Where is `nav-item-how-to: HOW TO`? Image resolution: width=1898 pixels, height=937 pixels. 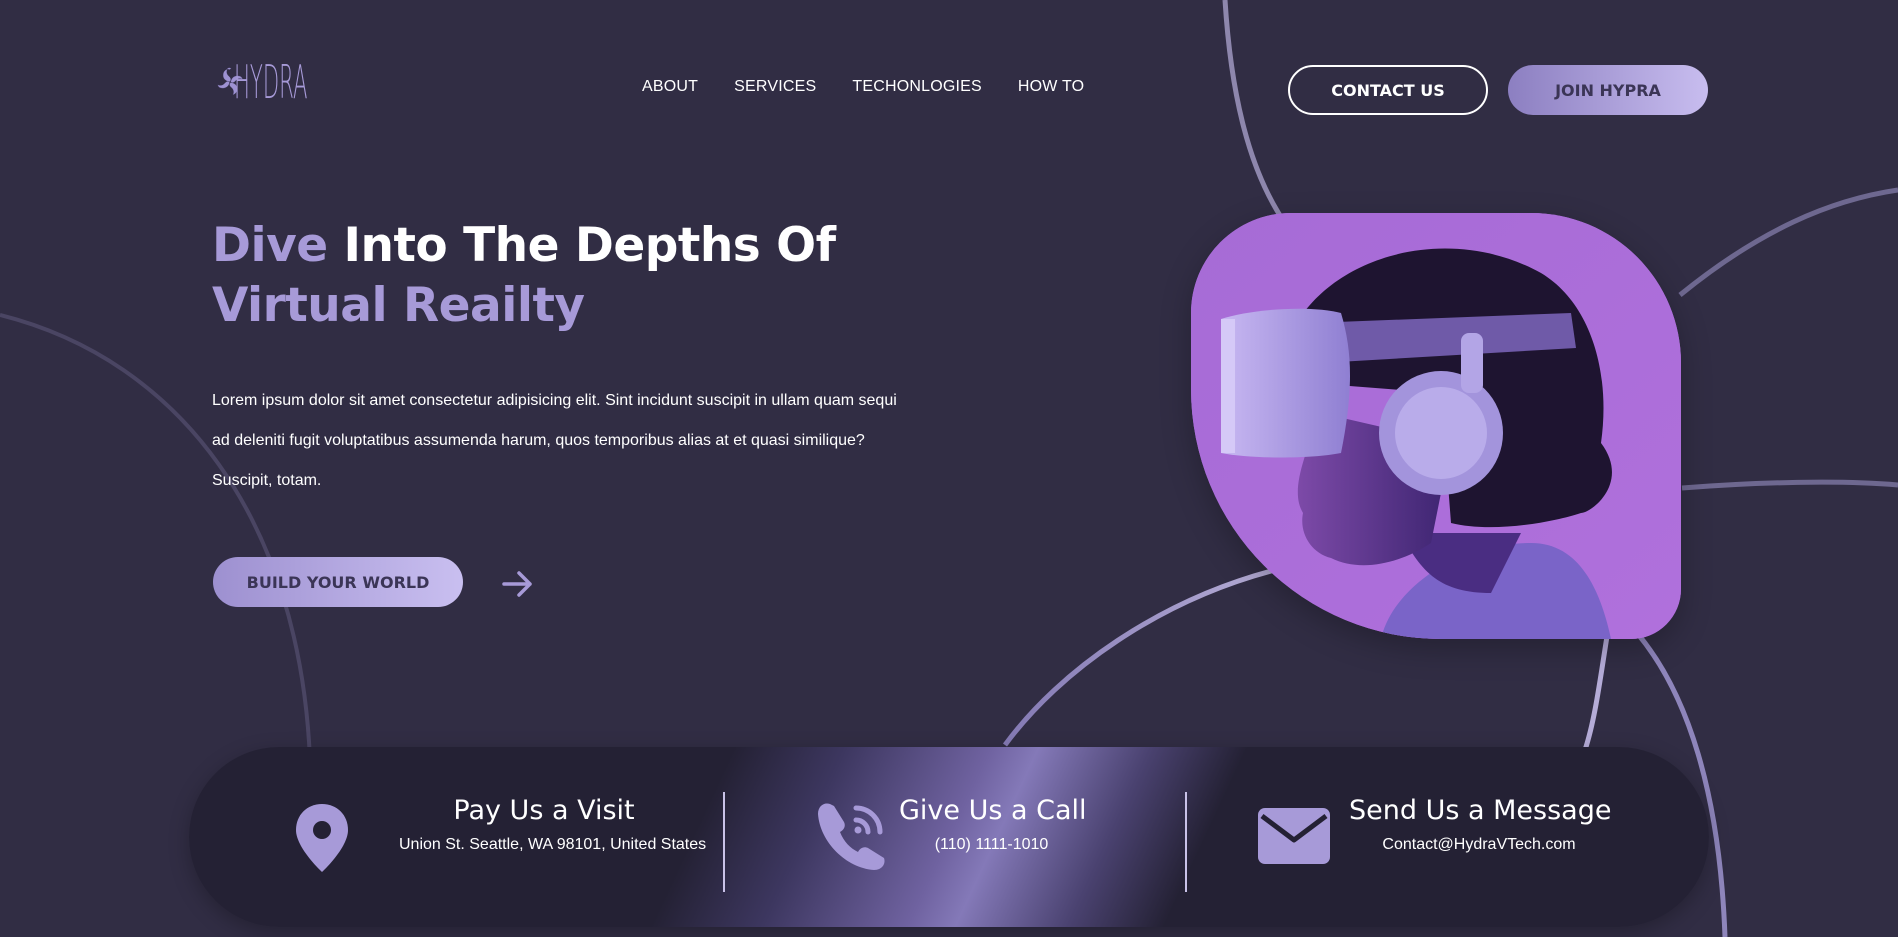
nav-item-how-to: HOW TO is located at coordinates (1051, 87).